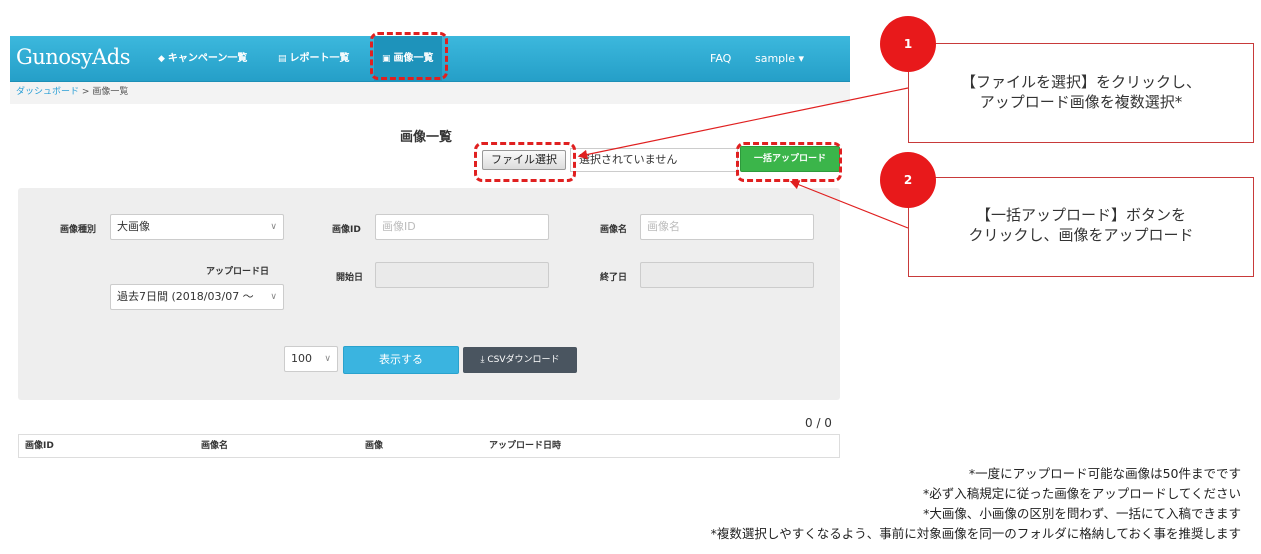  What do you see at coordinates (743, 123) in the screenshot?
I see `arrow-to-file-select` at bounding box center [743, 123].